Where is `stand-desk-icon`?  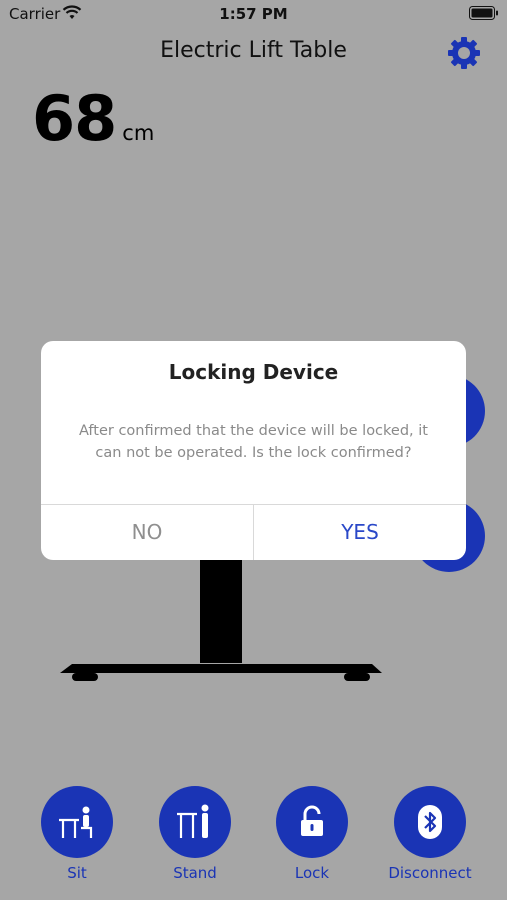
stand-desk-icon is located at coordinates (193, 821).